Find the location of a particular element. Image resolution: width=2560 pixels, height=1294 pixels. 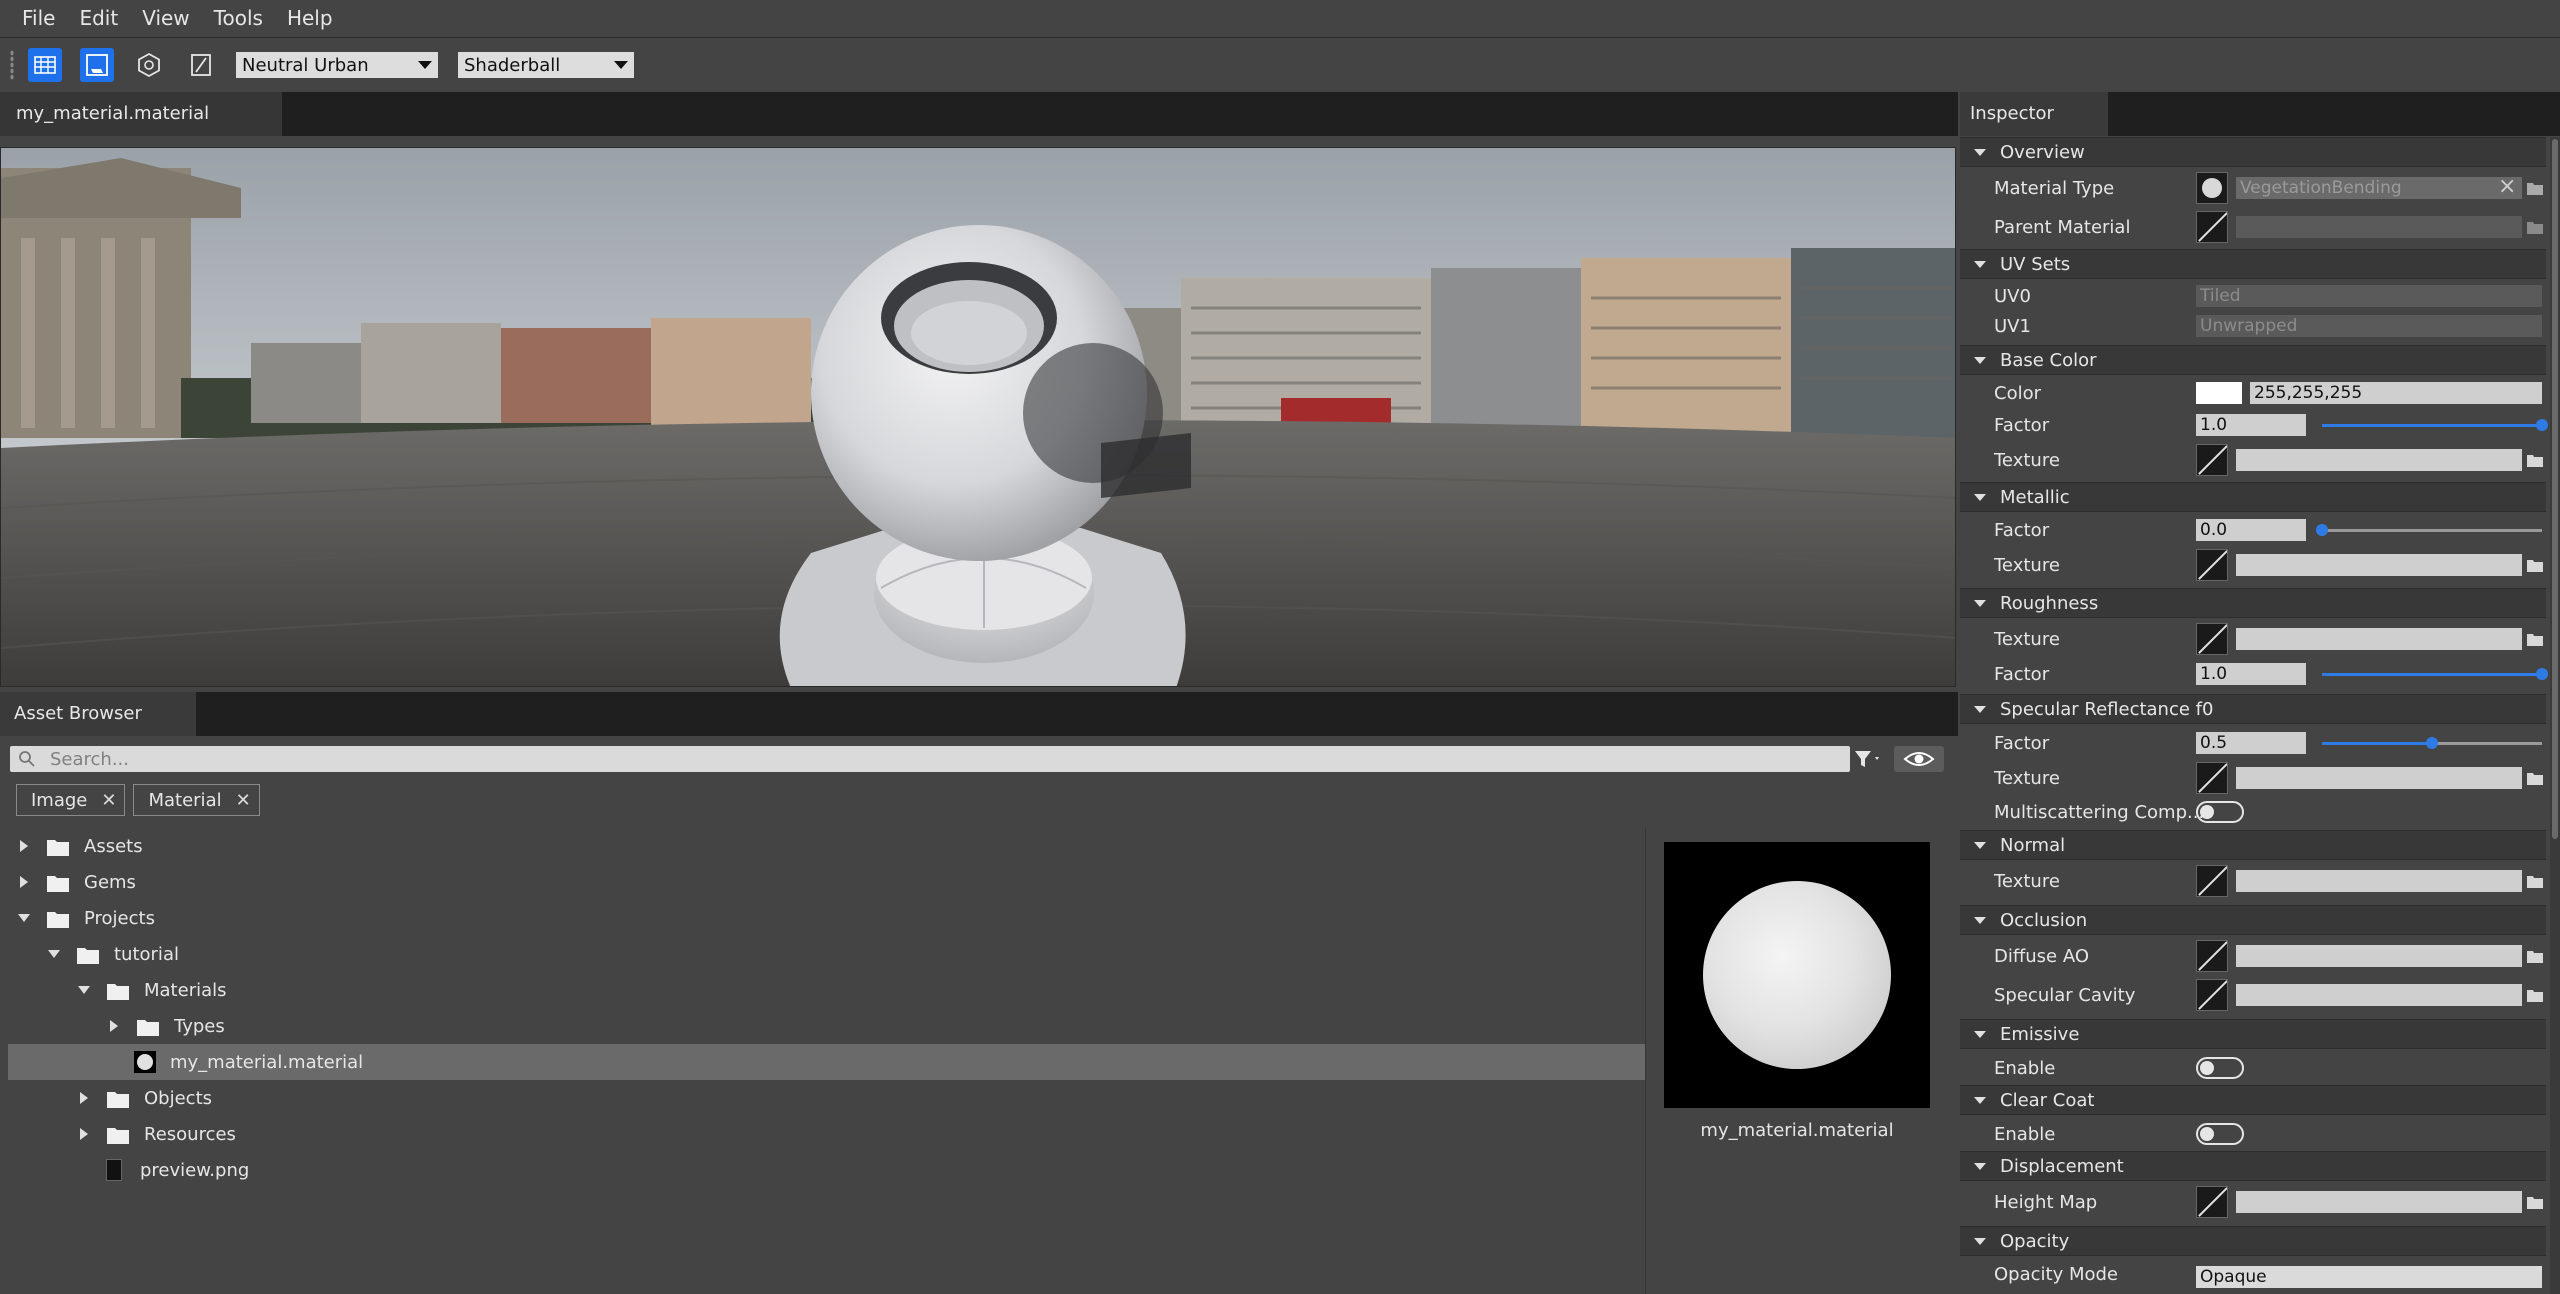

scrollbar-thumb is located at coordinates (2555, 489).